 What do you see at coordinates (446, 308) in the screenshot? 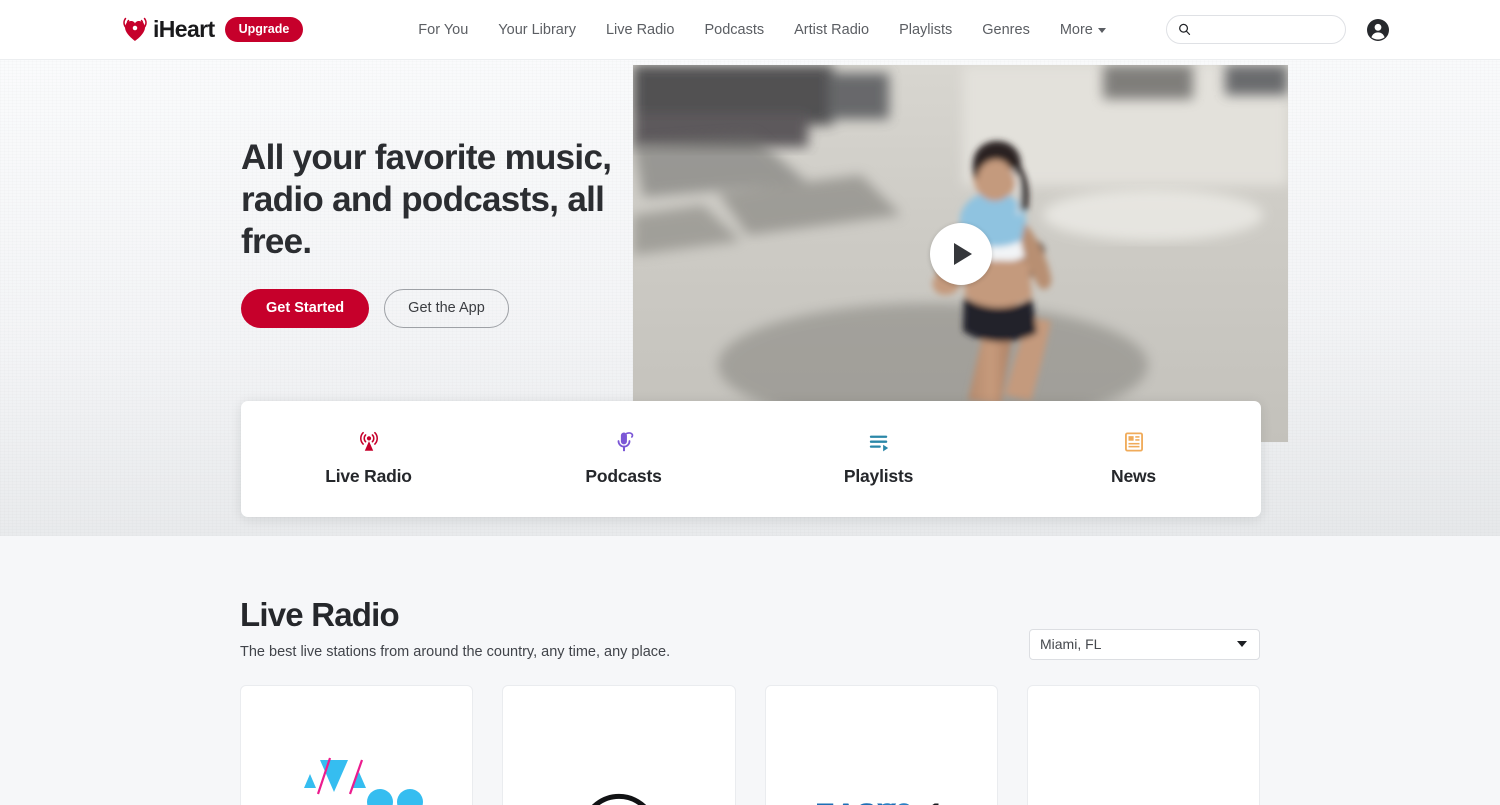
I see `get-the-app-button: Get the App` at bounding box center [446, 308].